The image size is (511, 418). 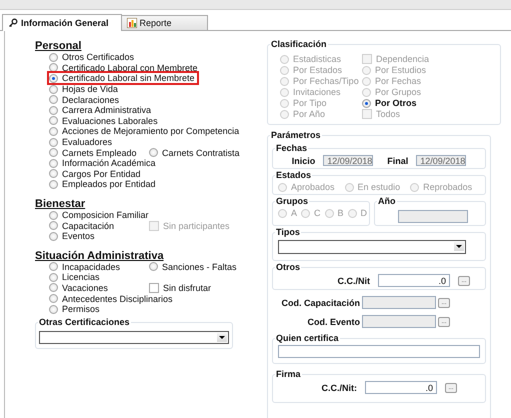 What do you see at coordinates (338, 387) in the screenshot?
I see `field-label: C.C./Nit:` at bounding box center [338, 387].